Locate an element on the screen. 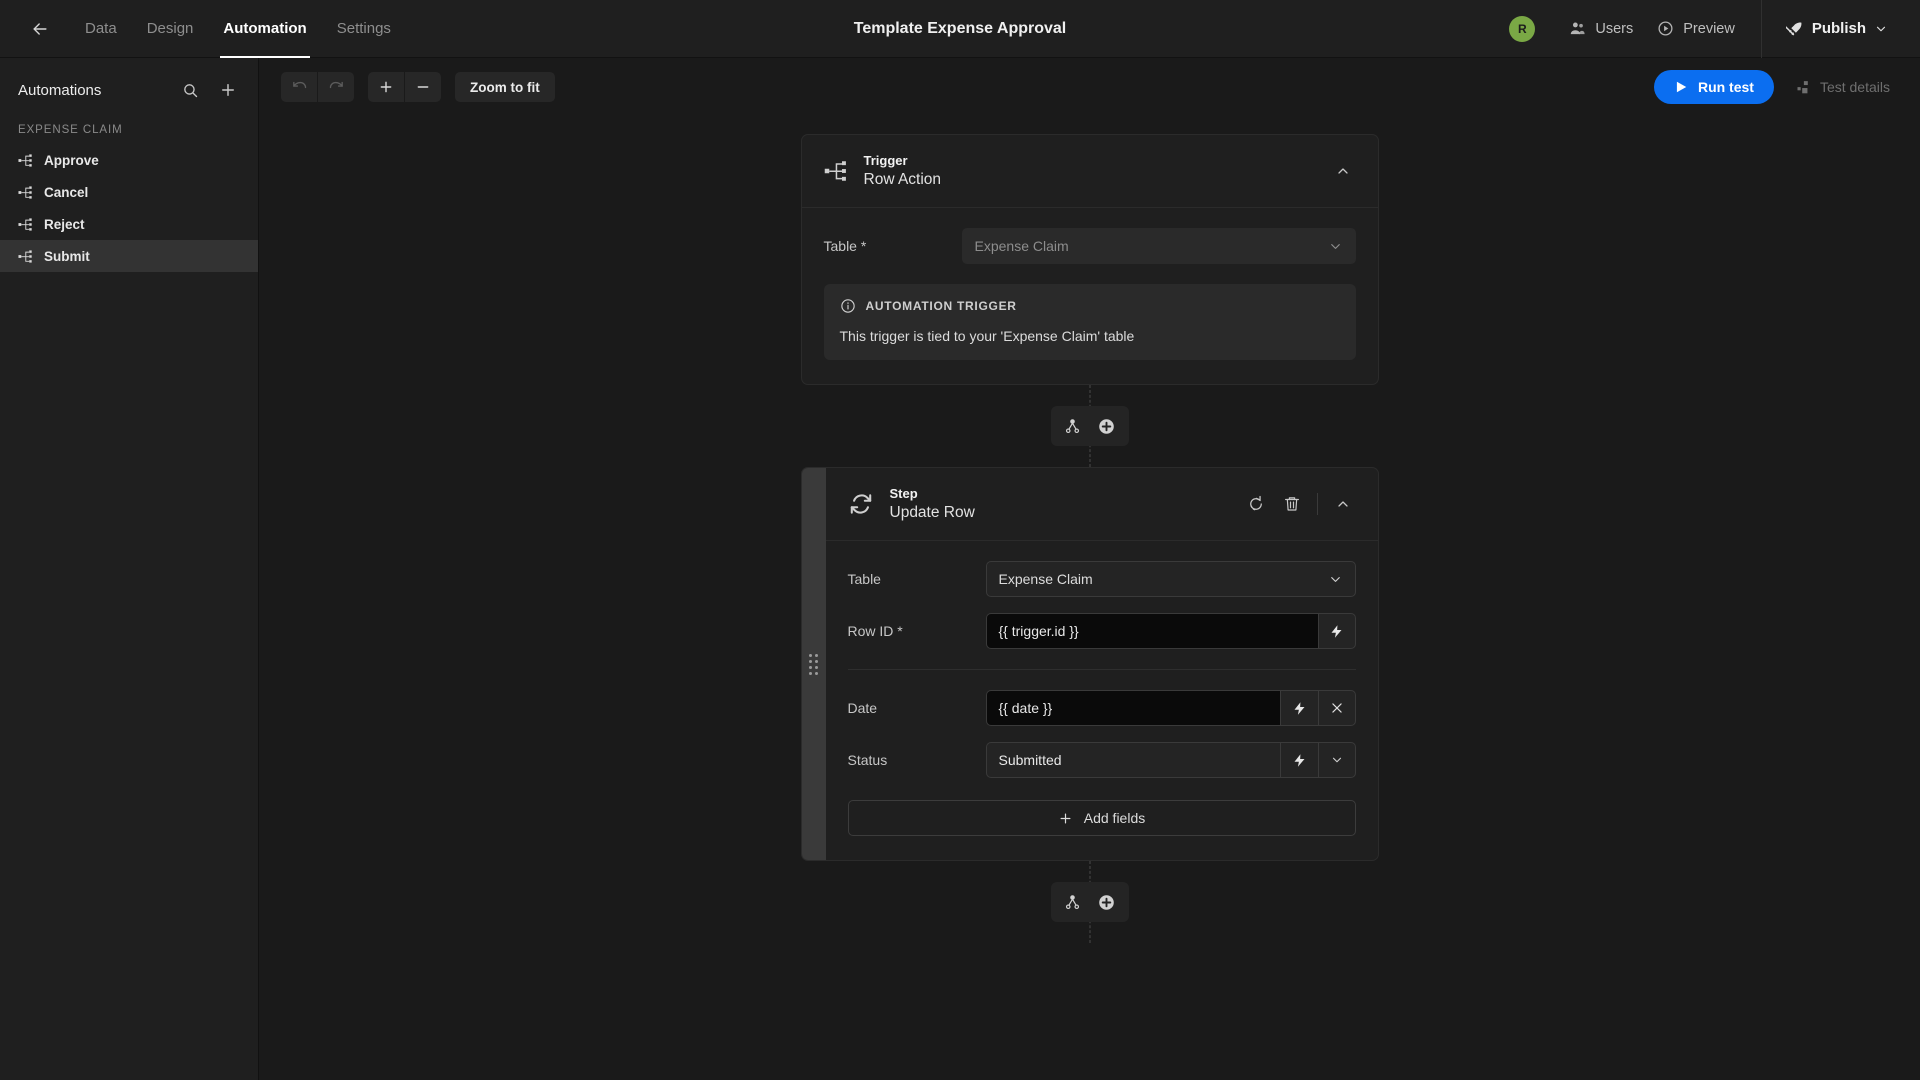 Image resolution: width=1920 pixels, height=1080 pixels. sidebar-header-actions is located at coordinates (209, 90).